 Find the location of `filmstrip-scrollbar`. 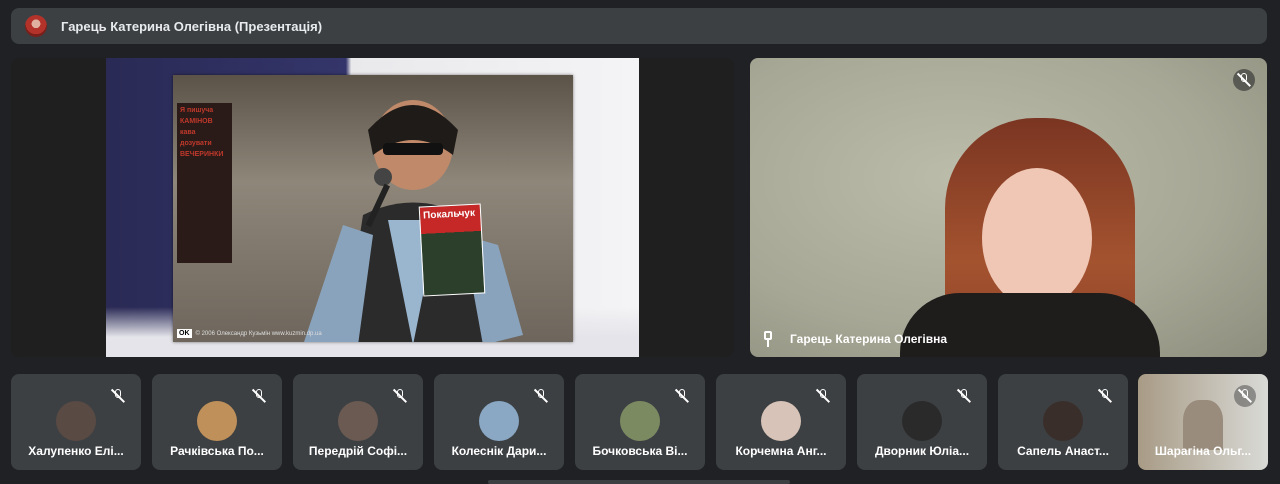

filmstrip-scrollbar is located at coordinates (639, 482).